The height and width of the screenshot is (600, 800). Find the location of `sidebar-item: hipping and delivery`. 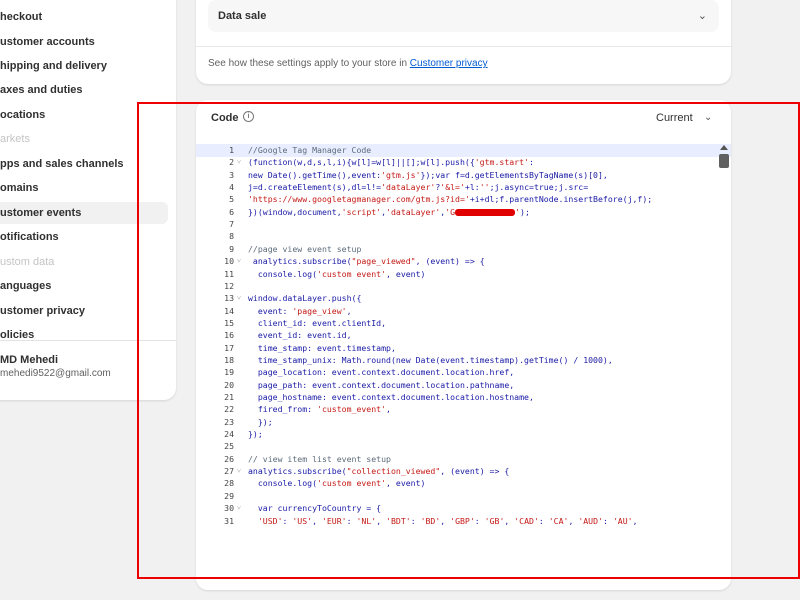

sidebar-item: hipping and delivery is located at coordinates (75, 66).